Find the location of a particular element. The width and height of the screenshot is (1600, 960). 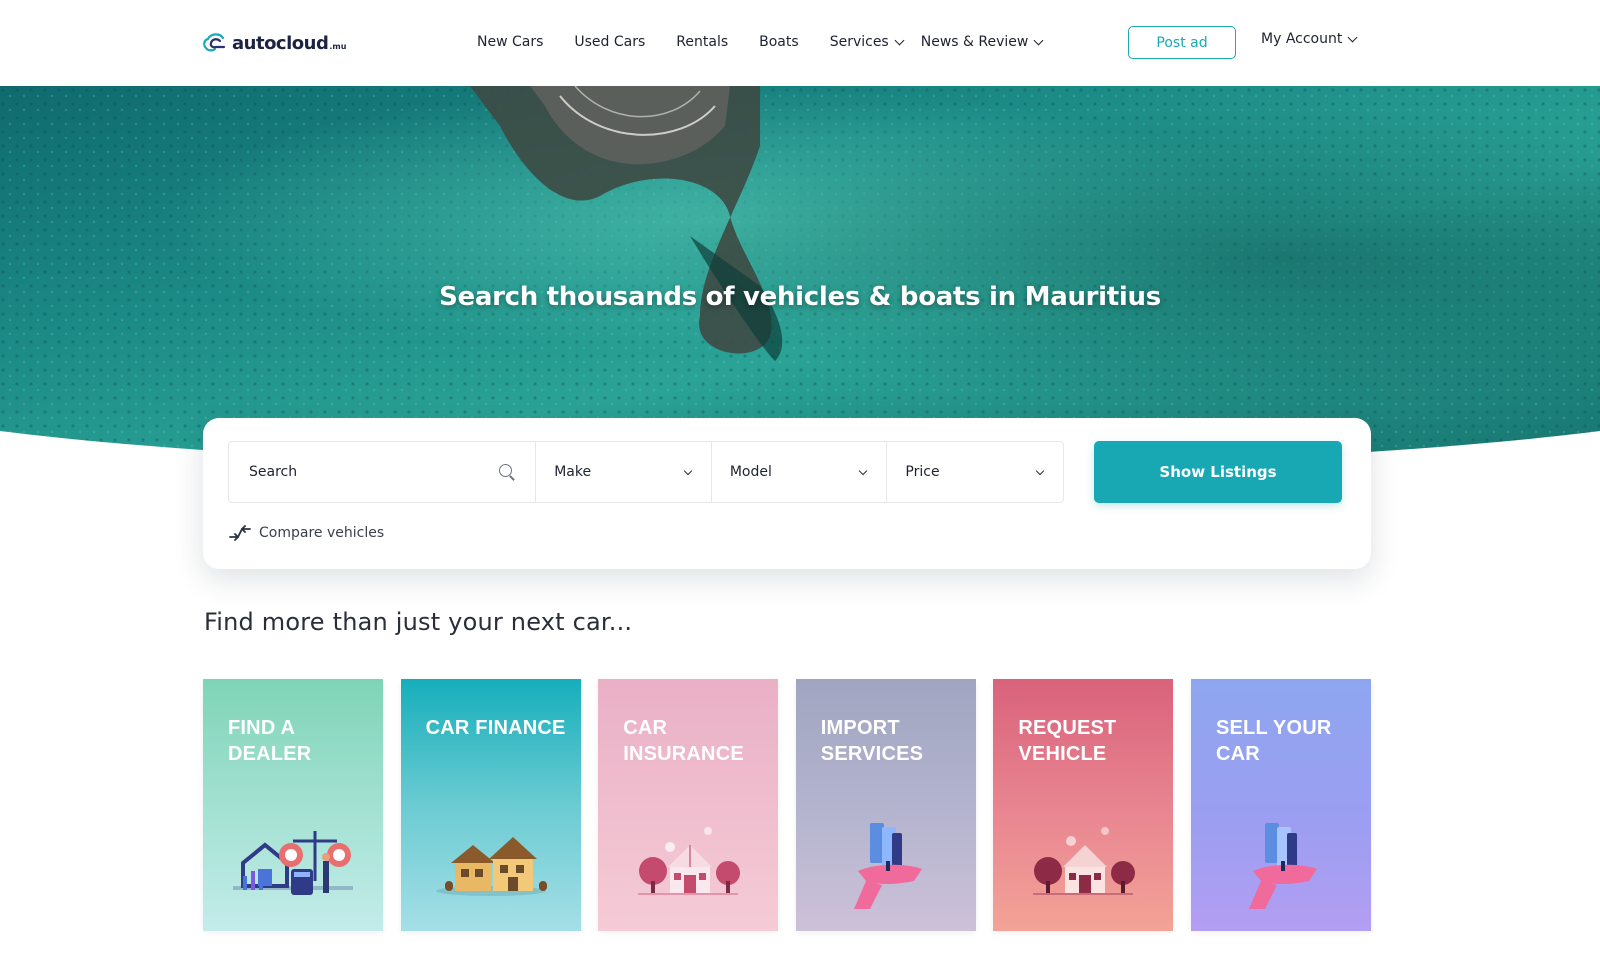

model-label: Model is located at coordinates (750, 472).